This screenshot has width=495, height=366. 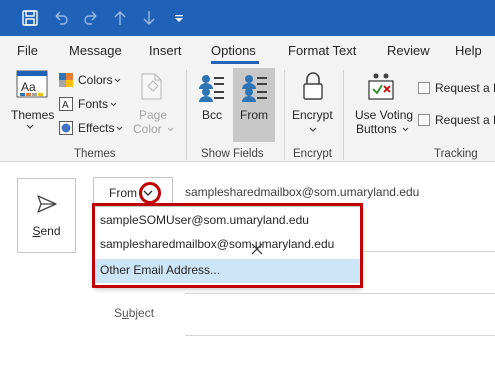 I want to click on up-arrow-icon, so click(x=120, y=18).